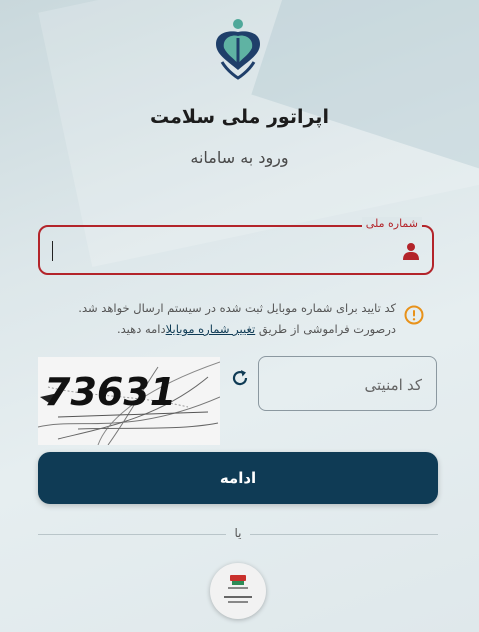 Image resolution: width=479 pixels, height=632 pixels. I want to click on notice-text-after: ادامه دهید., so click(141, 329).